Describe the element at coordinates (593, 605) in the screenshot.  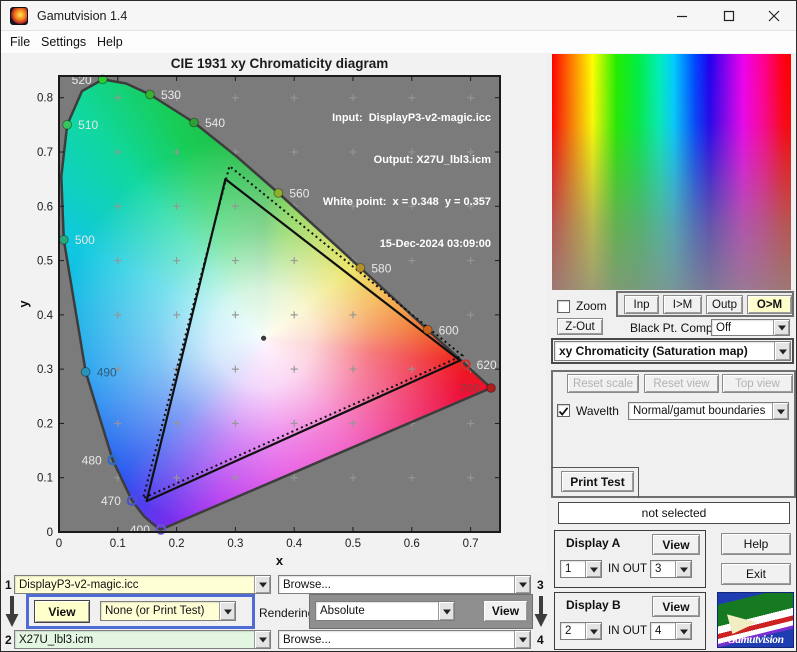
I see `display-b-title: Display B` at that location.